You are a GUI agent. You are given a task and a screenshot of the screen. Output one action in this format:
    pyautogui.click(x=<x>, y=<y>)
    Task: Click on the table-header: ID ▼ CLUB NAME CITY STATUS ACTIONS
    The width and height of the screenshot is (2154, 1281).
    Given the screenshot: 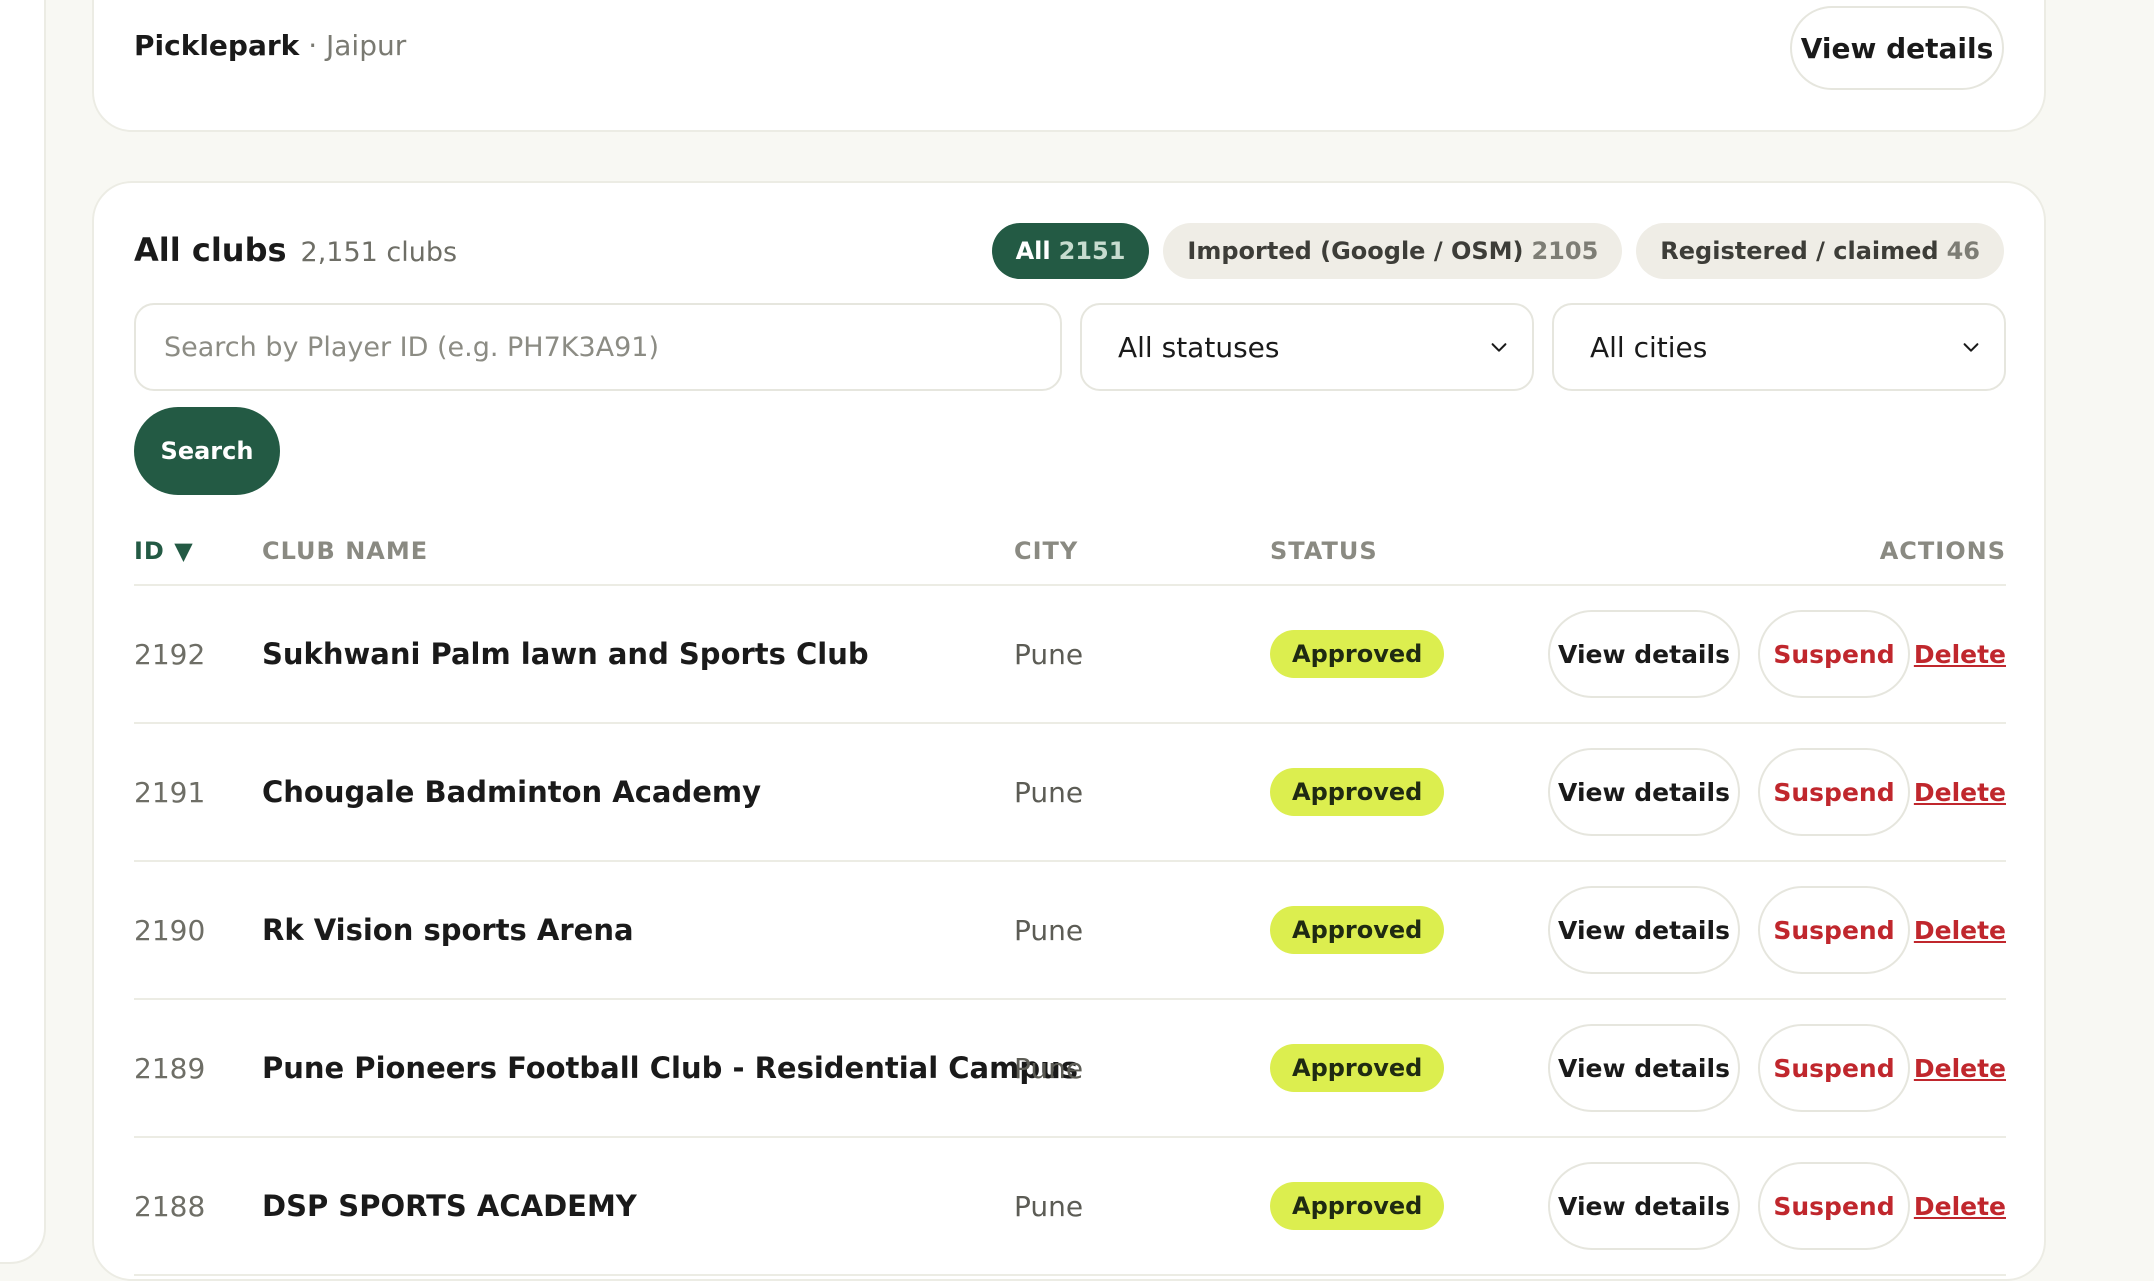 What is the action you would take?
    pyautogui.click(x=1070, y=557)
    